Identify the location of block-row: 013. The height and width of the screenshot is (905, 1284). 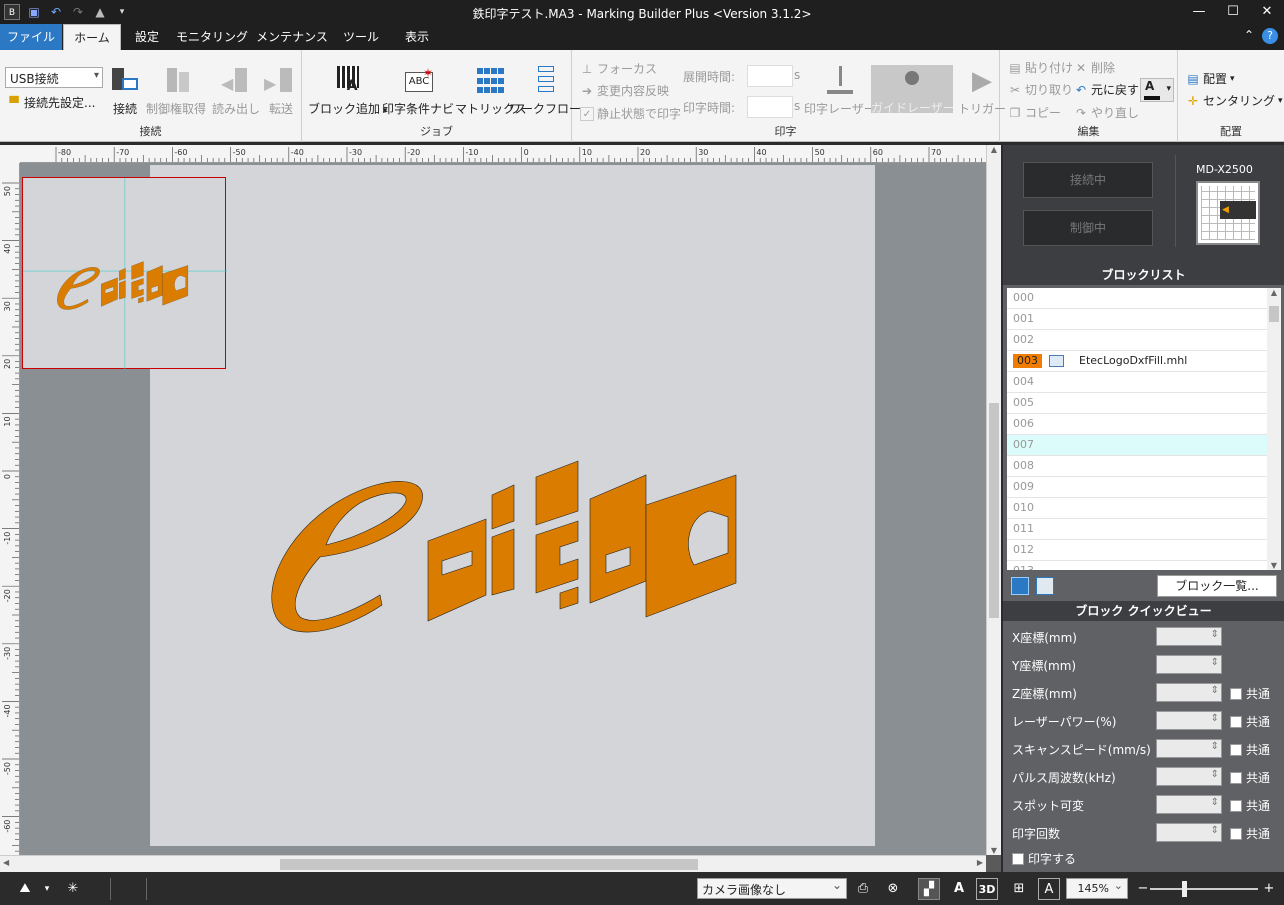
(1137, 565).